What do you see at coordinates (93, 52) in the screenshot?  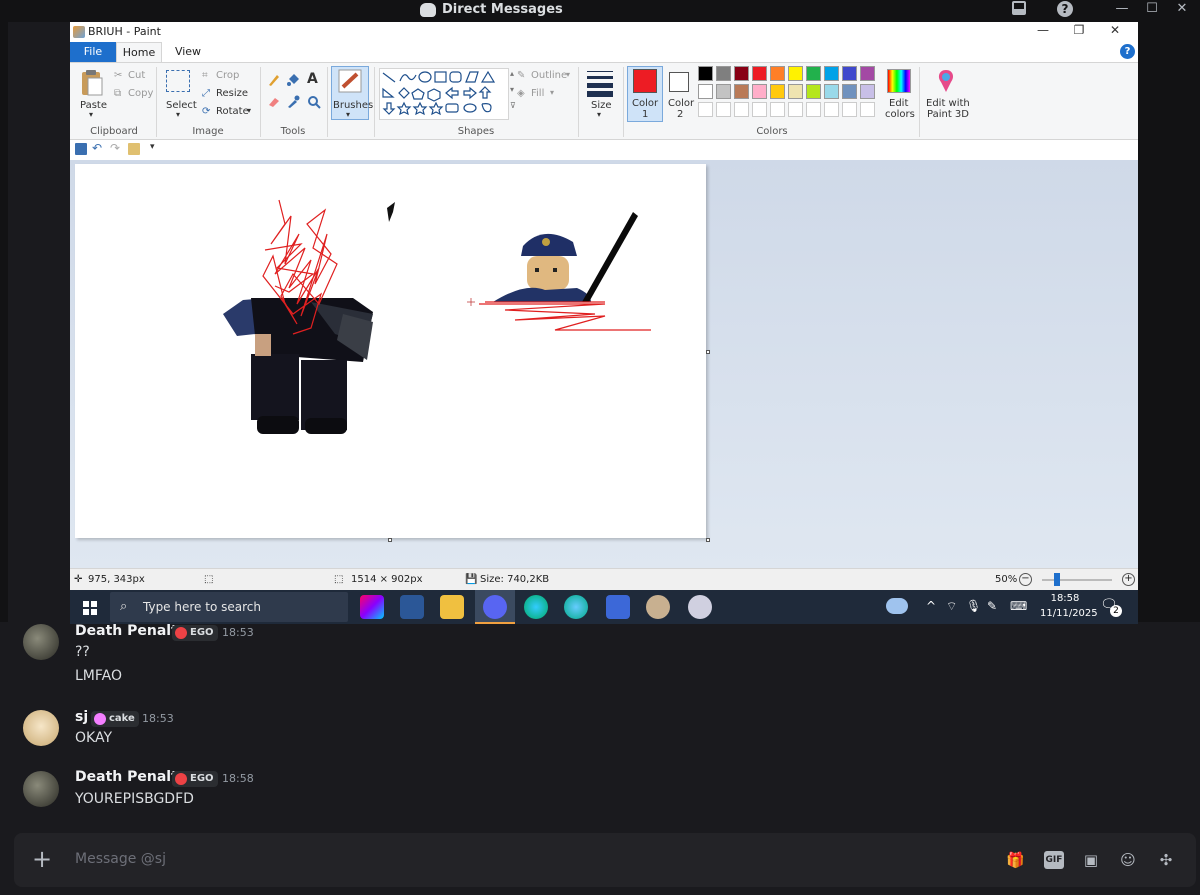 I see `tab-file: File` at bounding box center [93, 52].